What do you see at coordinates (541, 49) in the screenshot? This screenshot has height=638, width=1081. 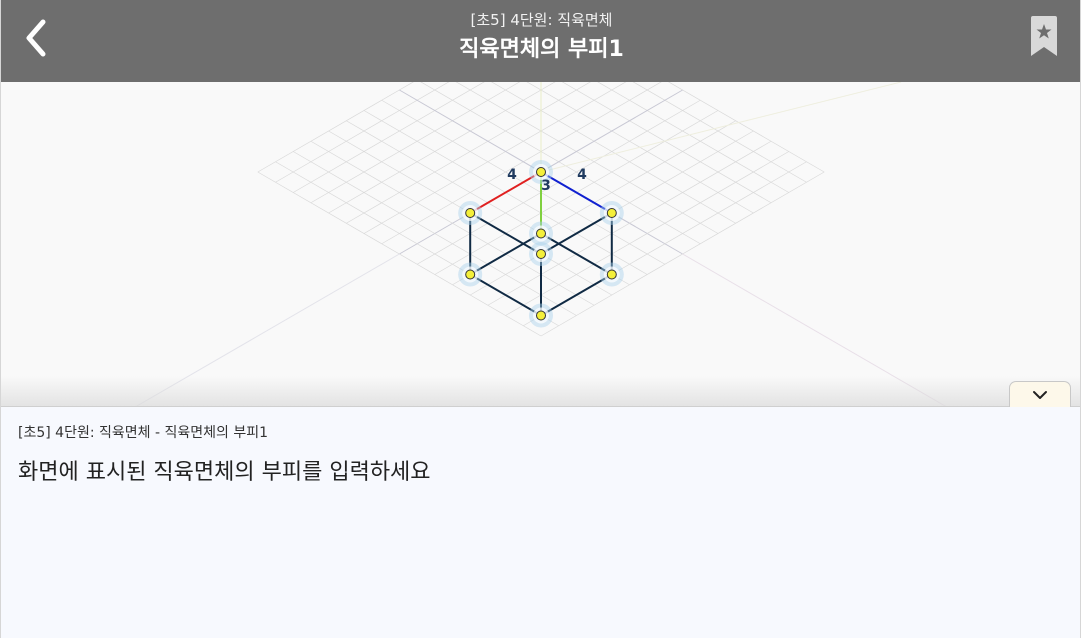 I see `page-title: 직육면체의 부피1` at bounding box center [541, 49].